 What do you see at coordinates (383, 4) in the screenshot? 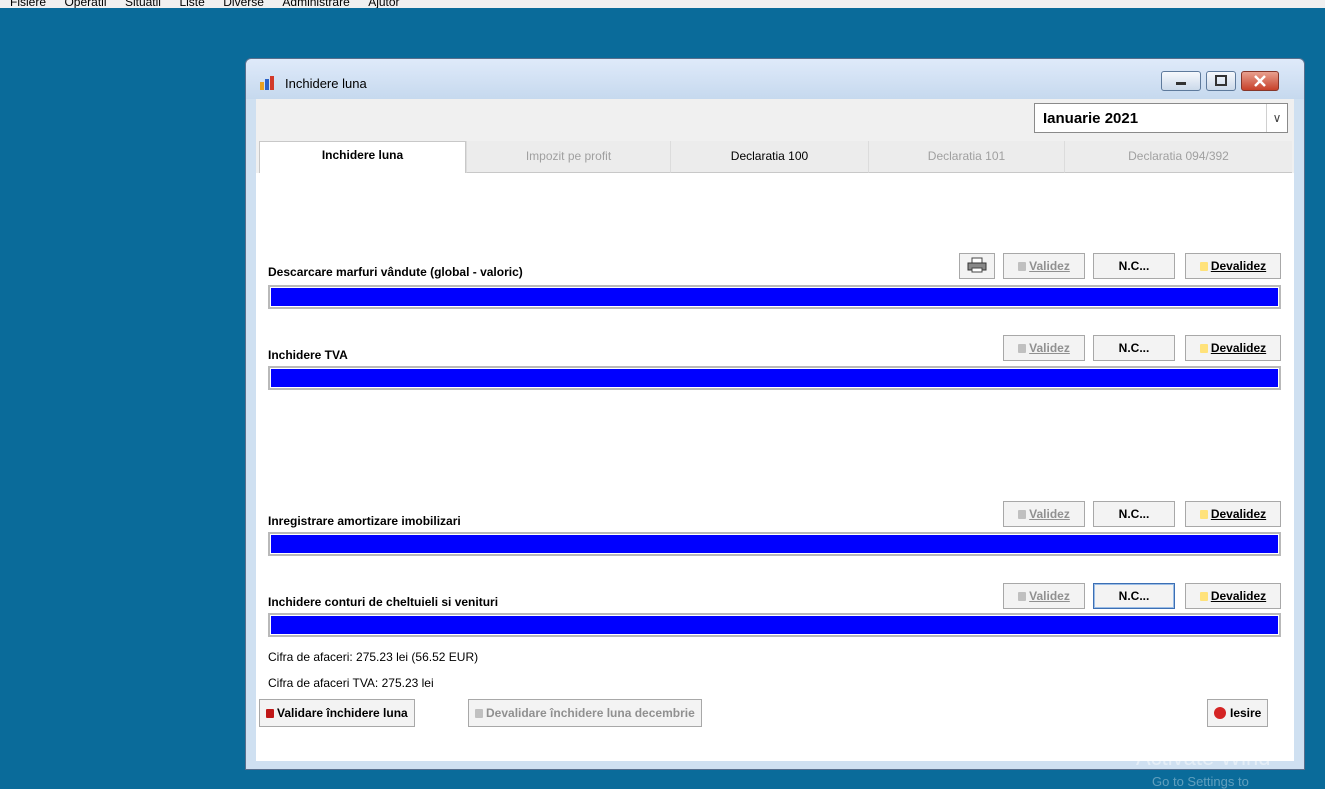
I see `menu-ajutor: Ajutor` at bounding box center [383, 4].